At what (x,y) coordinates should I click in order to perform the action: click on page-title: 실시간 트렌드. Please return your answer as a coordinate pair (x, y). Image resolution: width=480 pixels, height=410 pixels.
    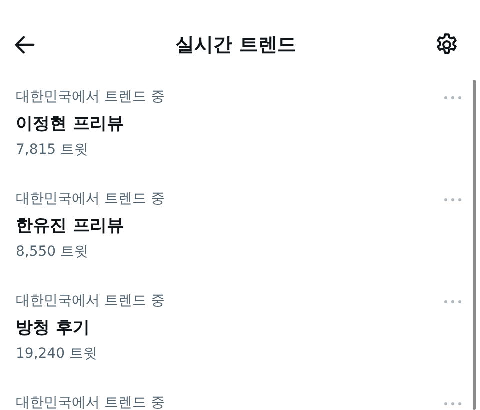
    Looking at the image, I should click on (236, 45).